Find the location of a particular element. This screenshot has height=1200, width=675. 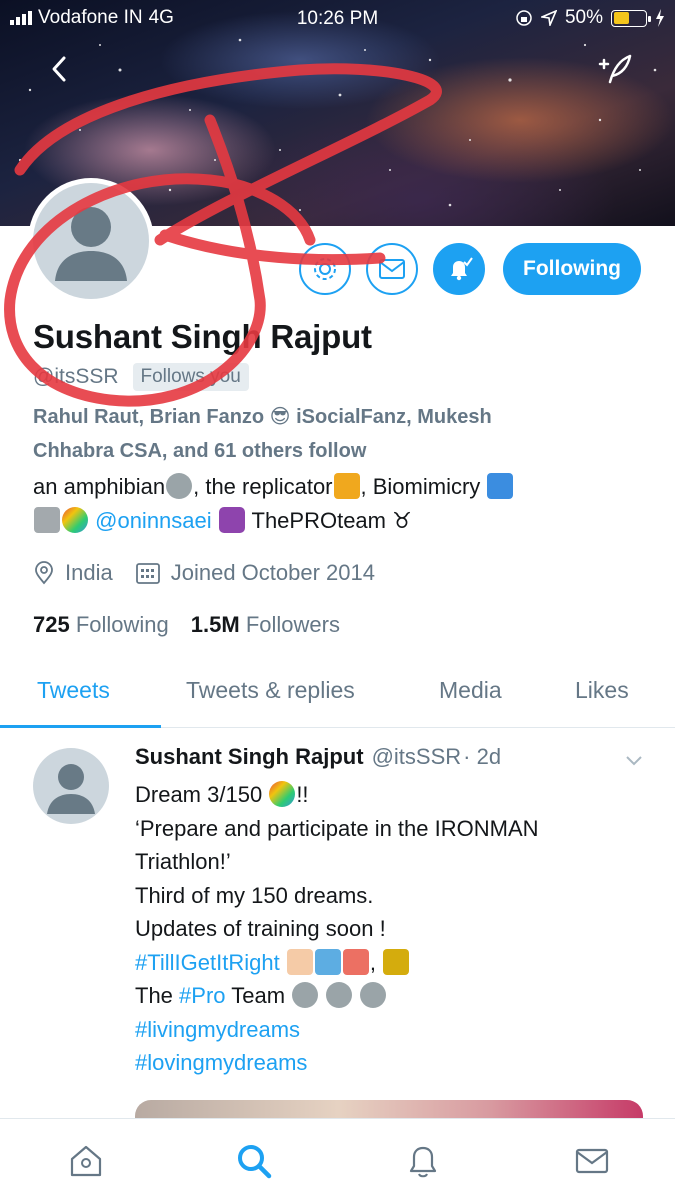

location-pin-icon is located at coordinates (44, 573).